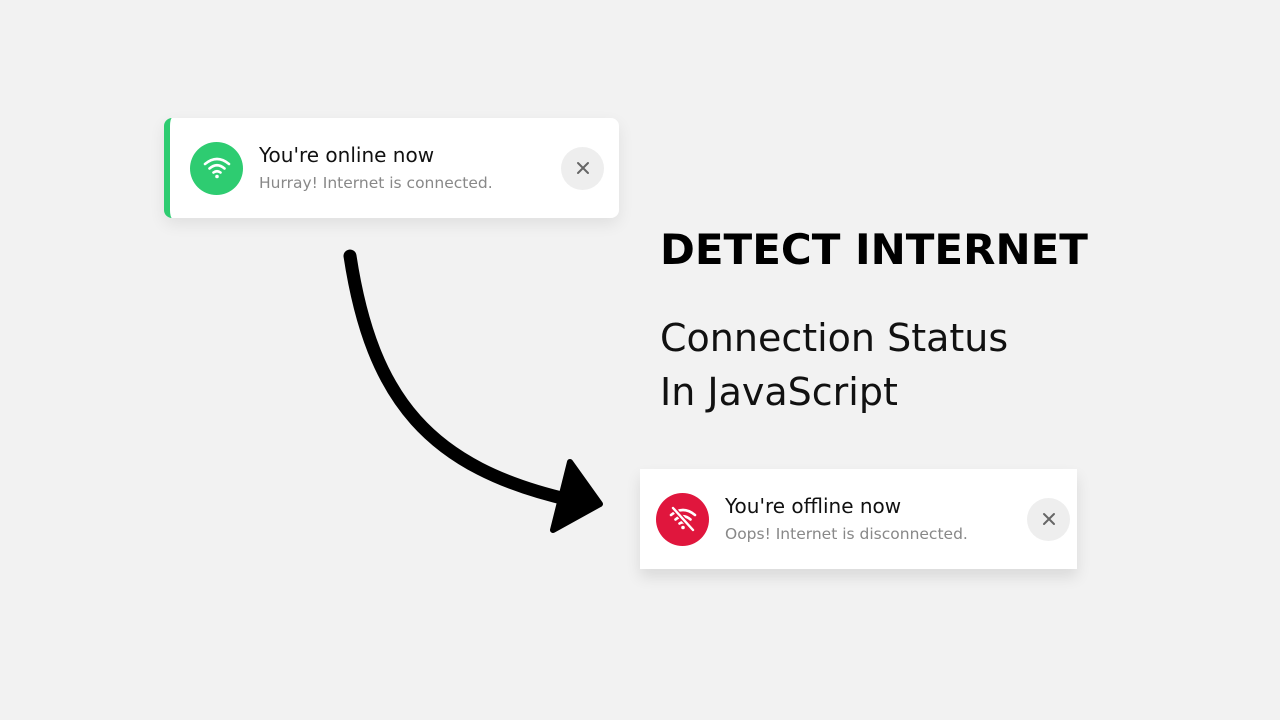  Describe the element at coordinates (347, 155) in the screenshot. I see `online-toast-title: You're online now` at that location.